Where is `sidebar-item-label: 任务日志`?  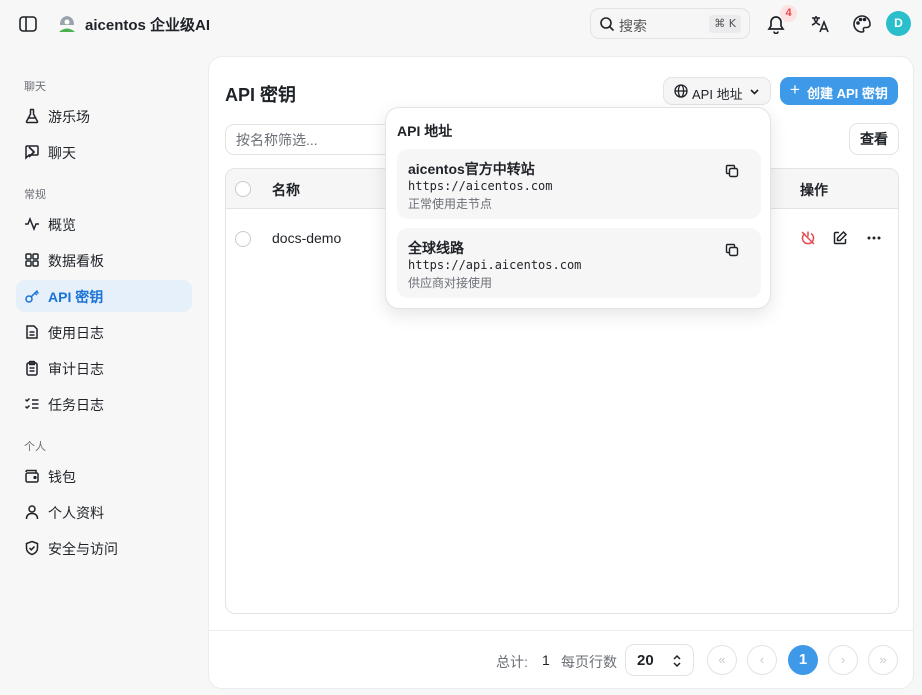
sidebar-item-label: 任务日志 is located at coordinates (76, 405).